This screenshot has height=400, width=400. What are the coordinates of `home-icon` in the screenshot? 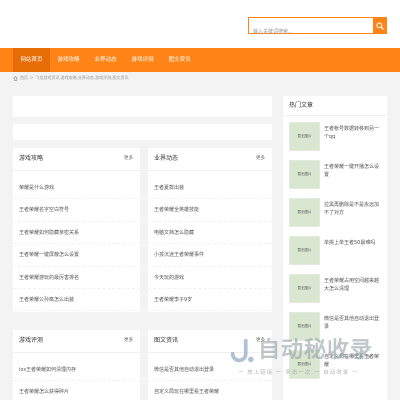 It's located at (15, 78).